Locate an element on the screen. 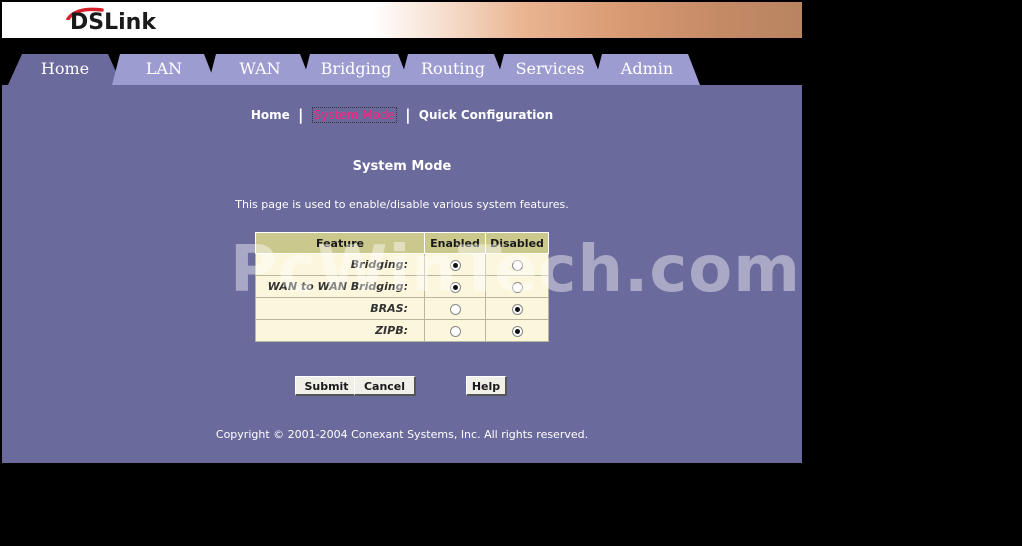  feature-label: WAN to WAN Bridging: is located at coordinates (340, 286).